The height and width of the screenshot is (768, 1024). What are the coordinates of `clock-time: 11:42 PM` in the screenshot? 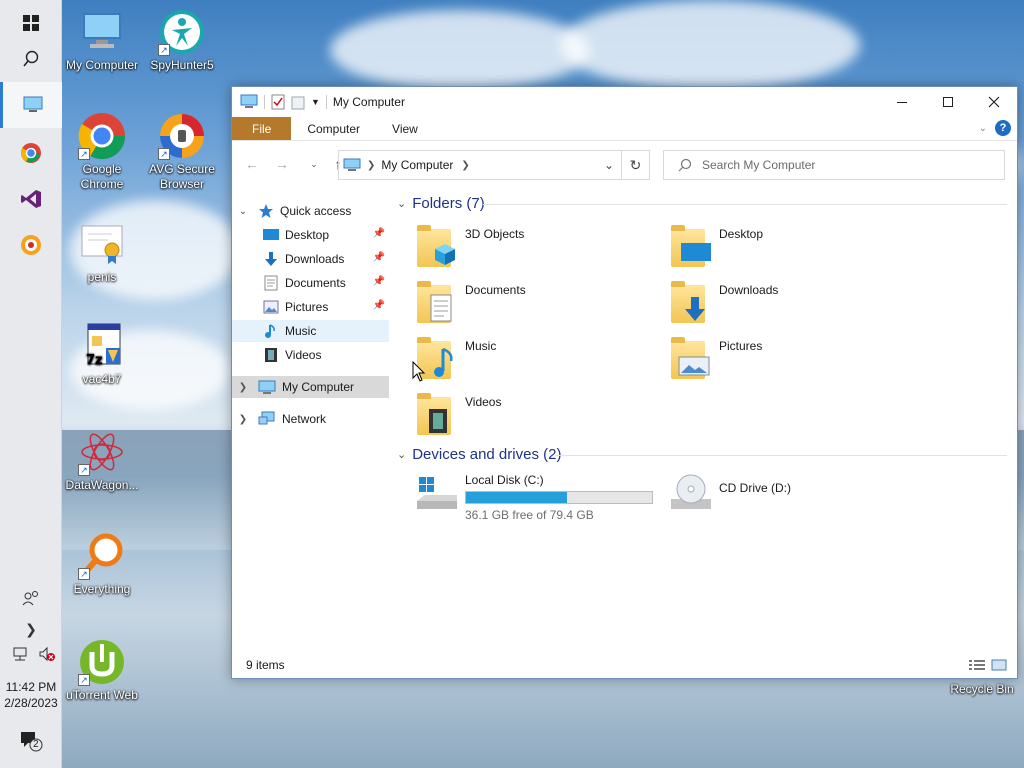 It's located at (31, 687).